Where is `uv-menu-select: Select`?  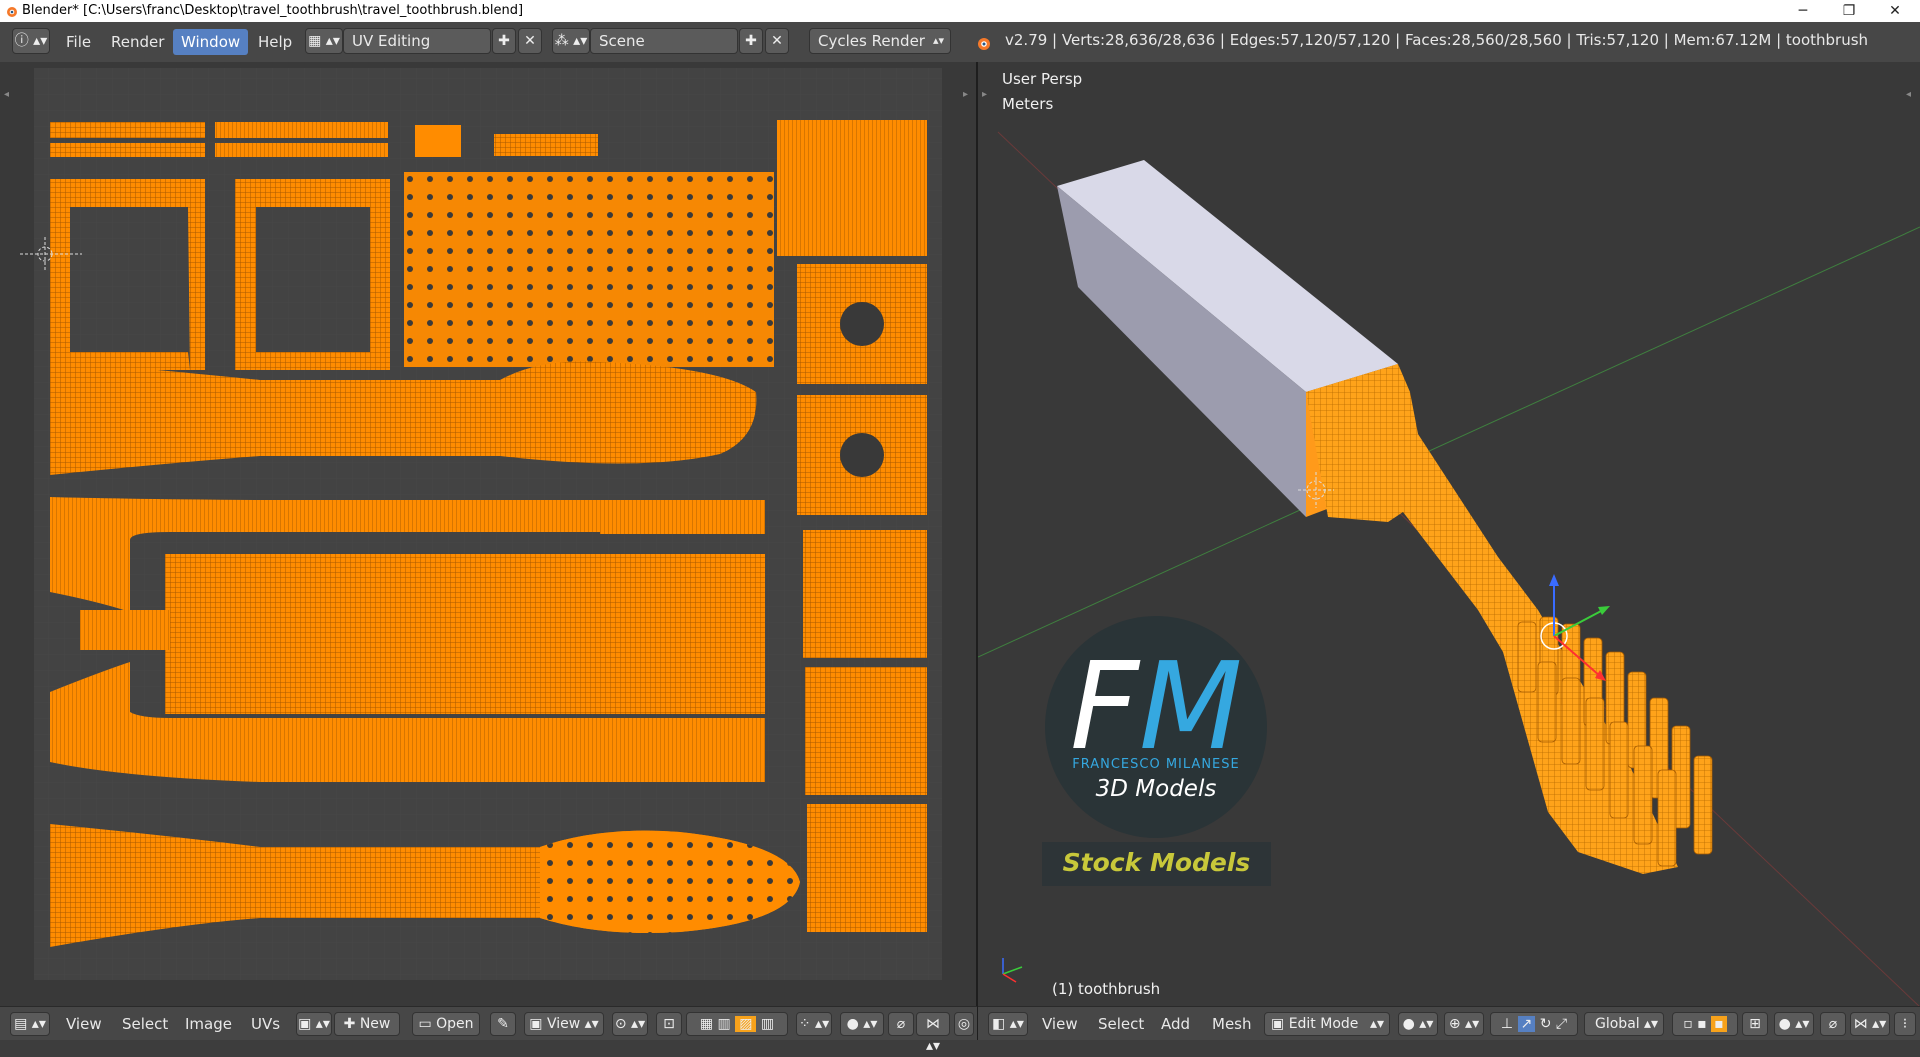 uv-menu-select: Select is located at coordinates (145, 1024).